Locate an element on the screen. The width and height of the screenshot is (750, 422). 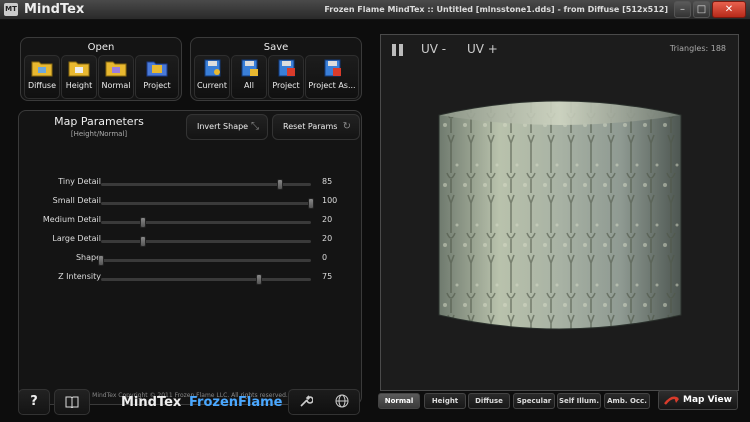
map-tab-normal: Normal is located at coordinates (399, 401).